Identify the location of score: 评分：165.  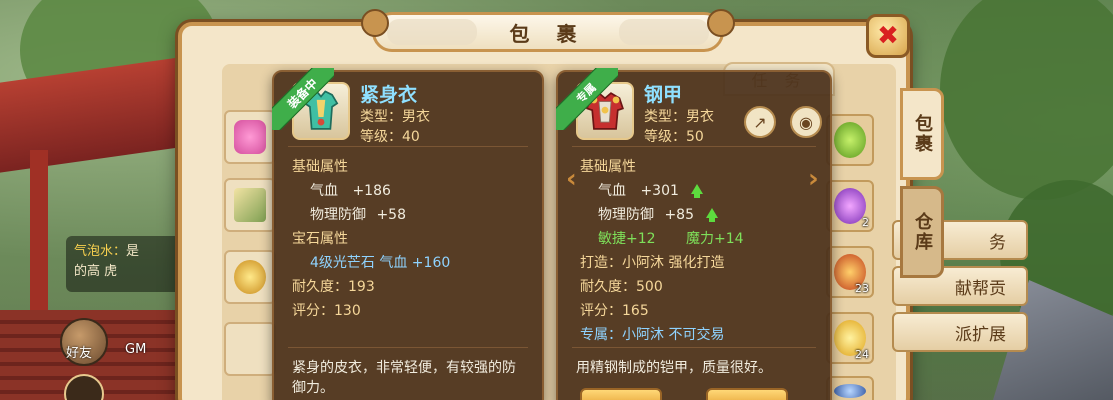
(614, 311).